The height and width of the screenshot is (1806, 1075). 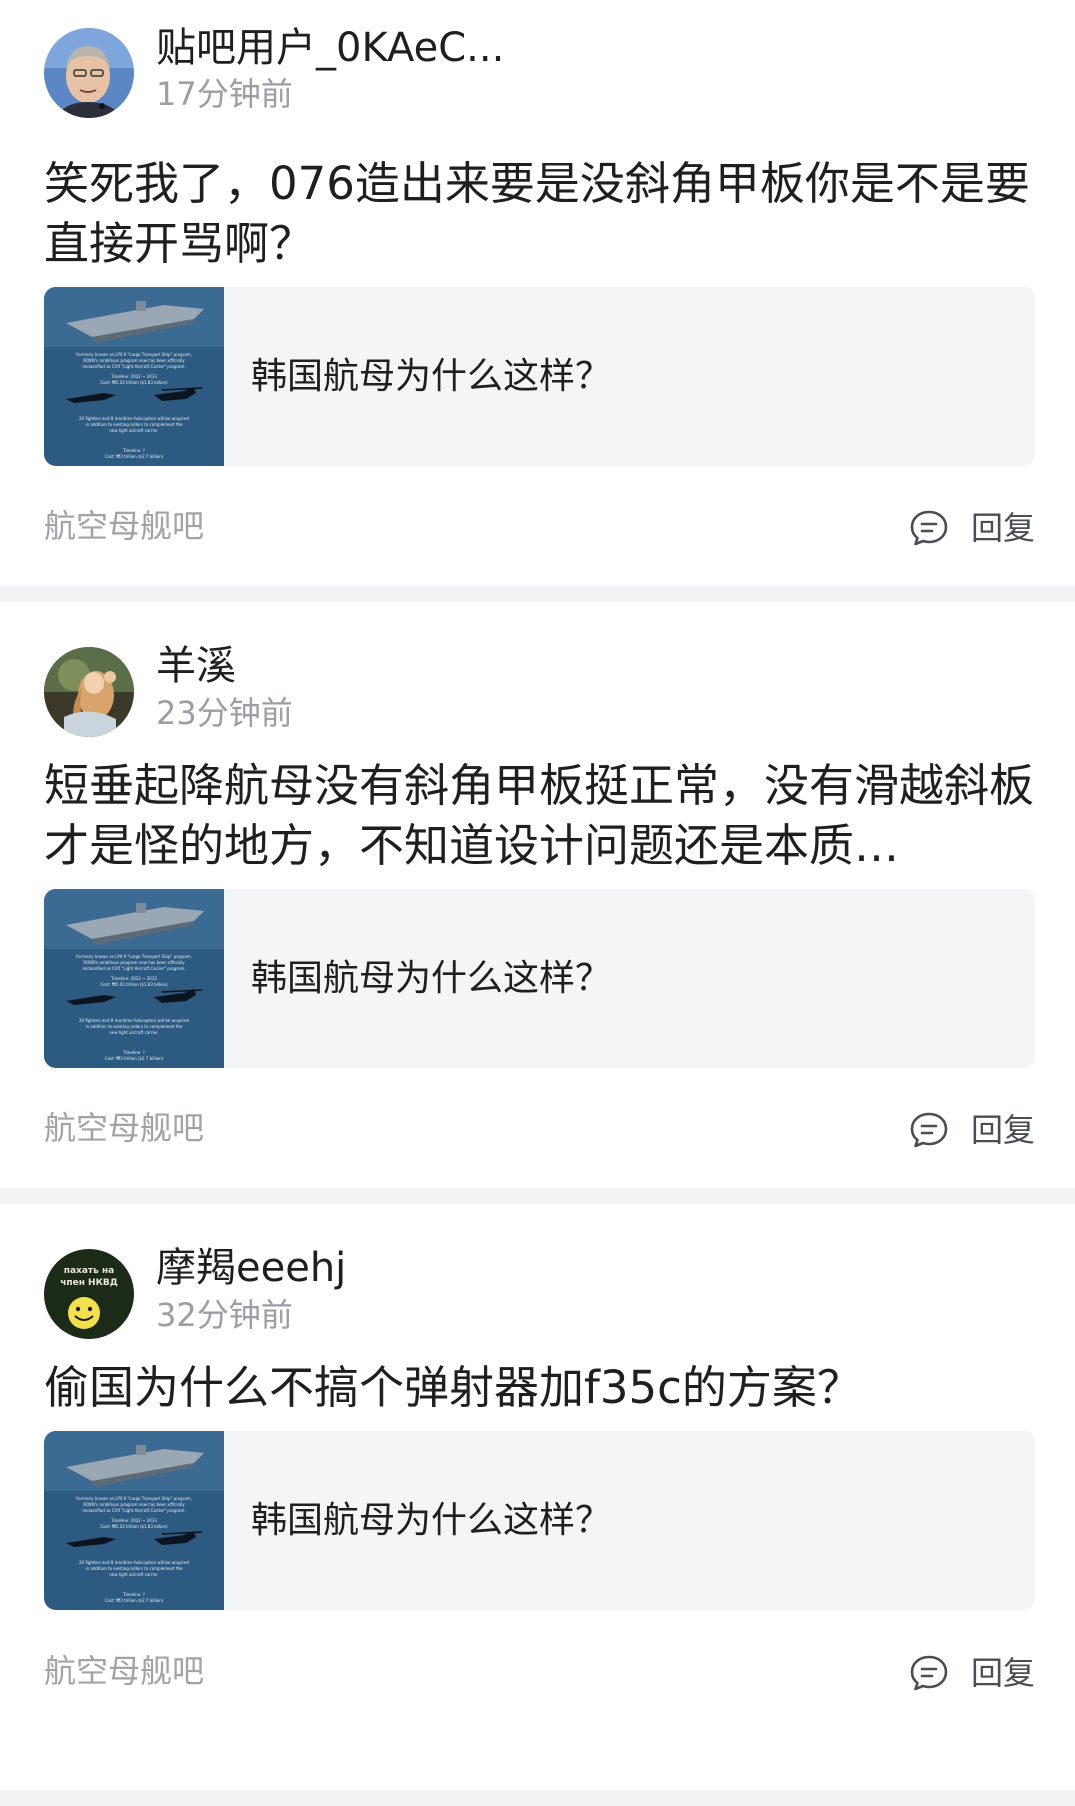 What do you see at coordinates (251, 1268) in the screenshot?
I see `username: 摩羯eeehj` at bounding box center [251, 1268].